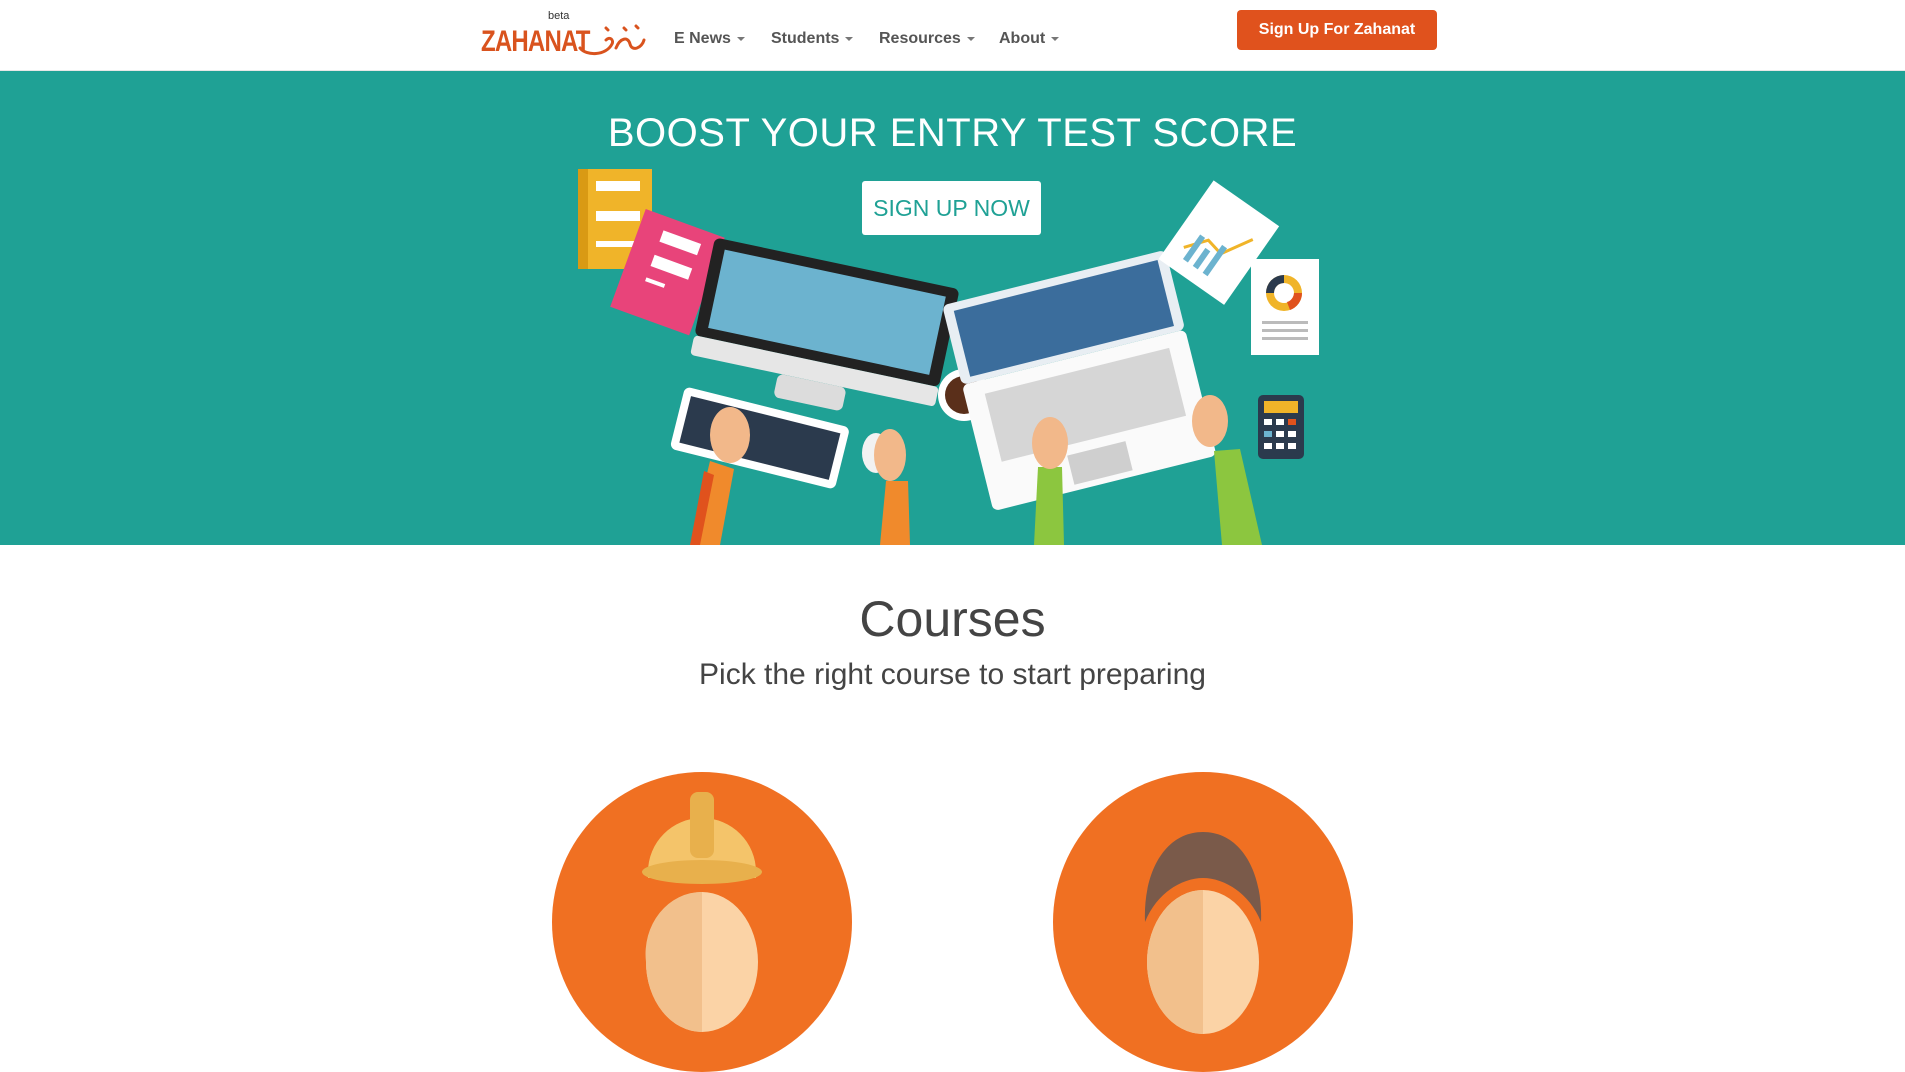 The width and height of the screenshot is (1905, 1072). What do you see at coordinates (920, 38) in the screenshot?
I see `nav-label: Resources` at bounding box center [920, 38].